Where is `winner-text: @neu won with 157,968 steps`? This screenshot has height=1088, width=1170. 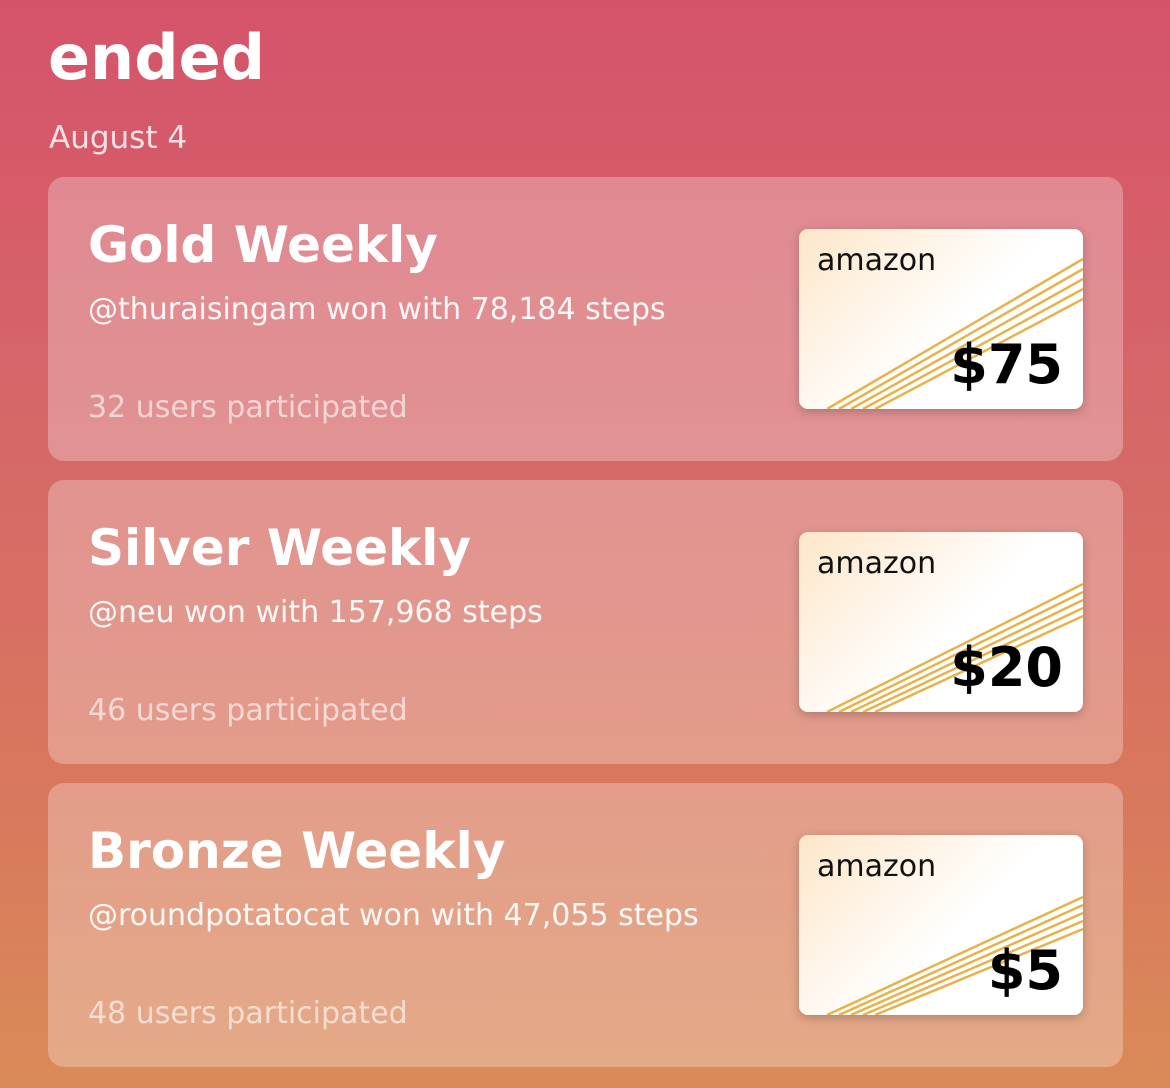 winner-text: @neu won with 157,968 steps is located at coordinates (315, 612).